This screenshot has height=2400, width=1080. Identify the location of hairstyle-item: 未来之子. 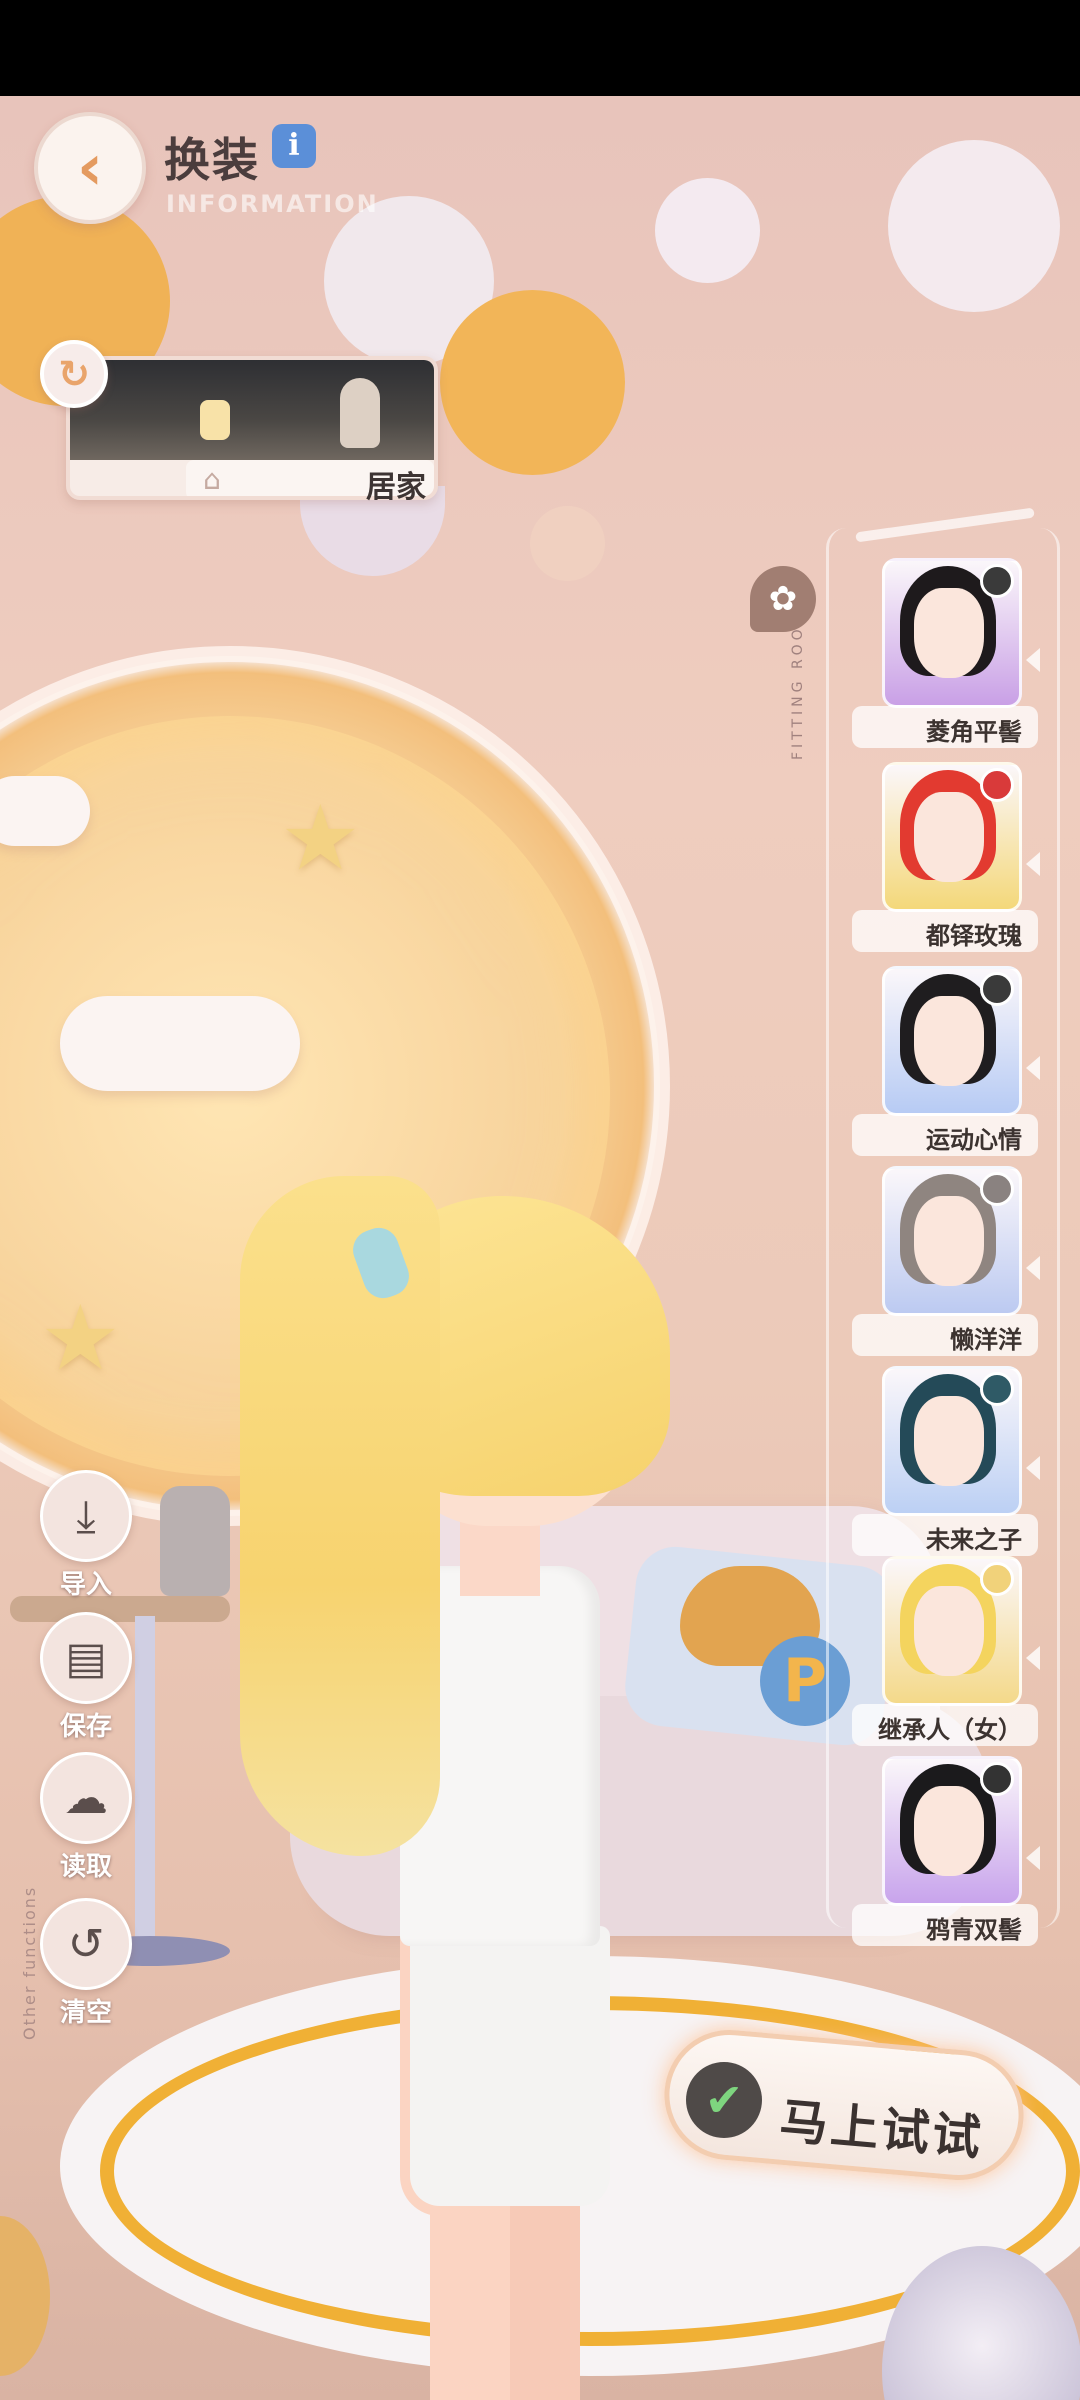
(946, 1461).